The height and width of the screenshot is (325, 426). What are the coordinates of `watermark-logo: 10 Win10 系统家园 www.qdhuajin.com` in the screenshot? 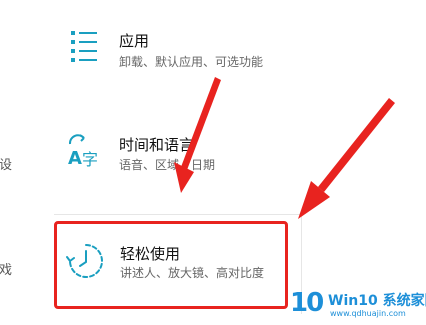 It's located at (356, 305).